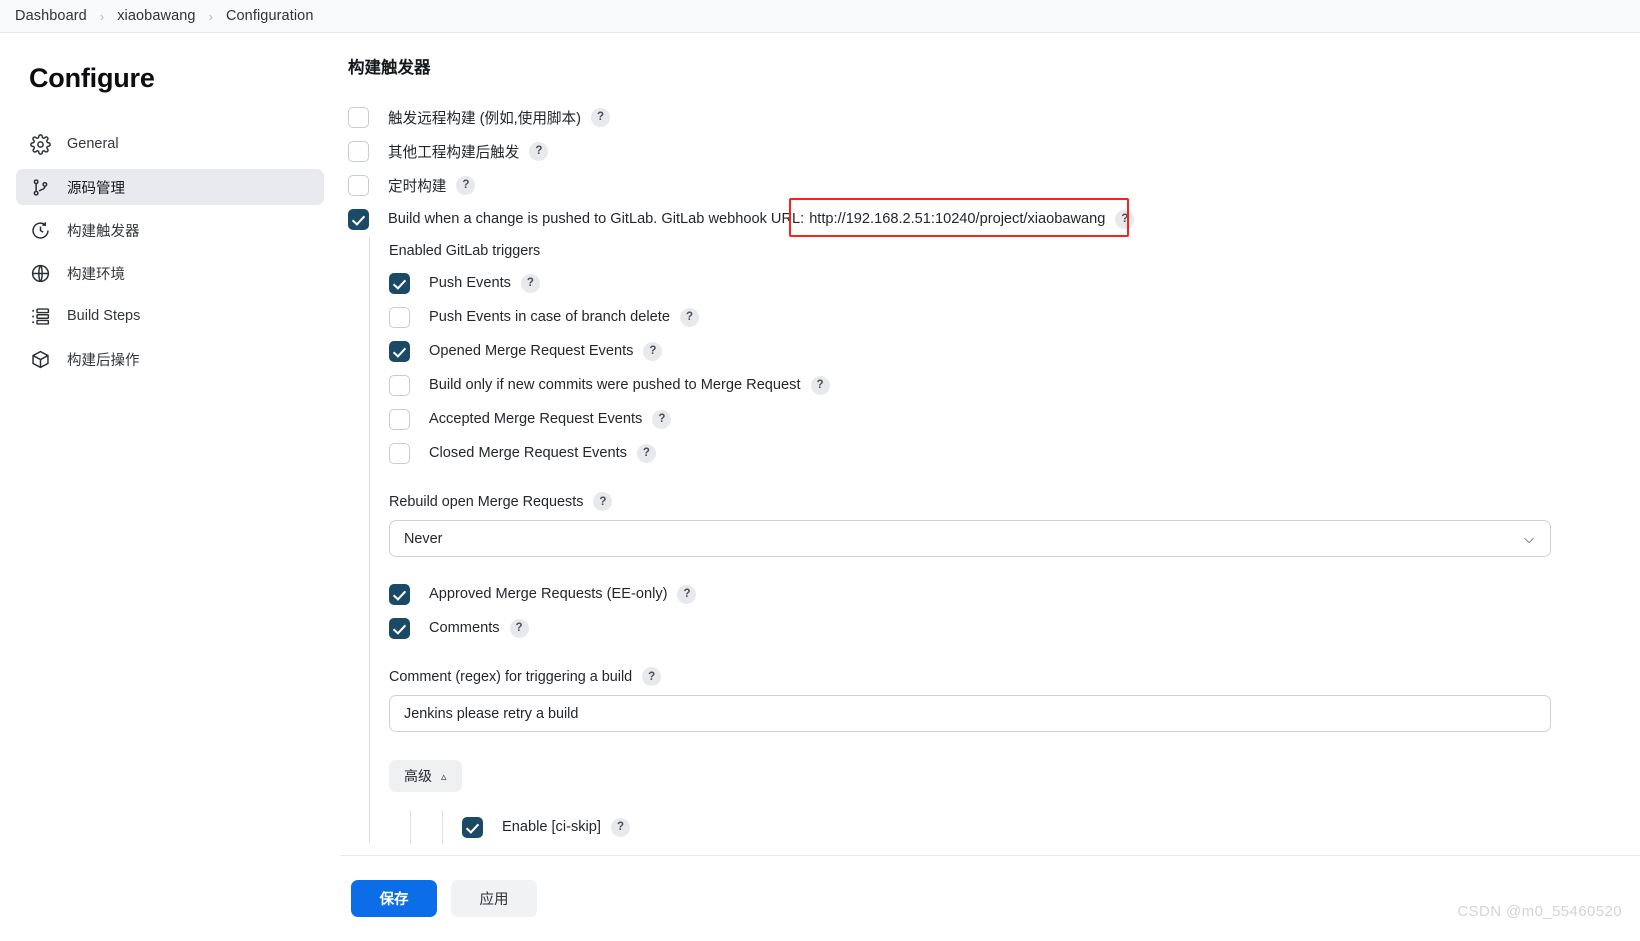 The width and height of the screenshot is (1640, 941). I want to click on apply-button: 应用, so click(494, 898).